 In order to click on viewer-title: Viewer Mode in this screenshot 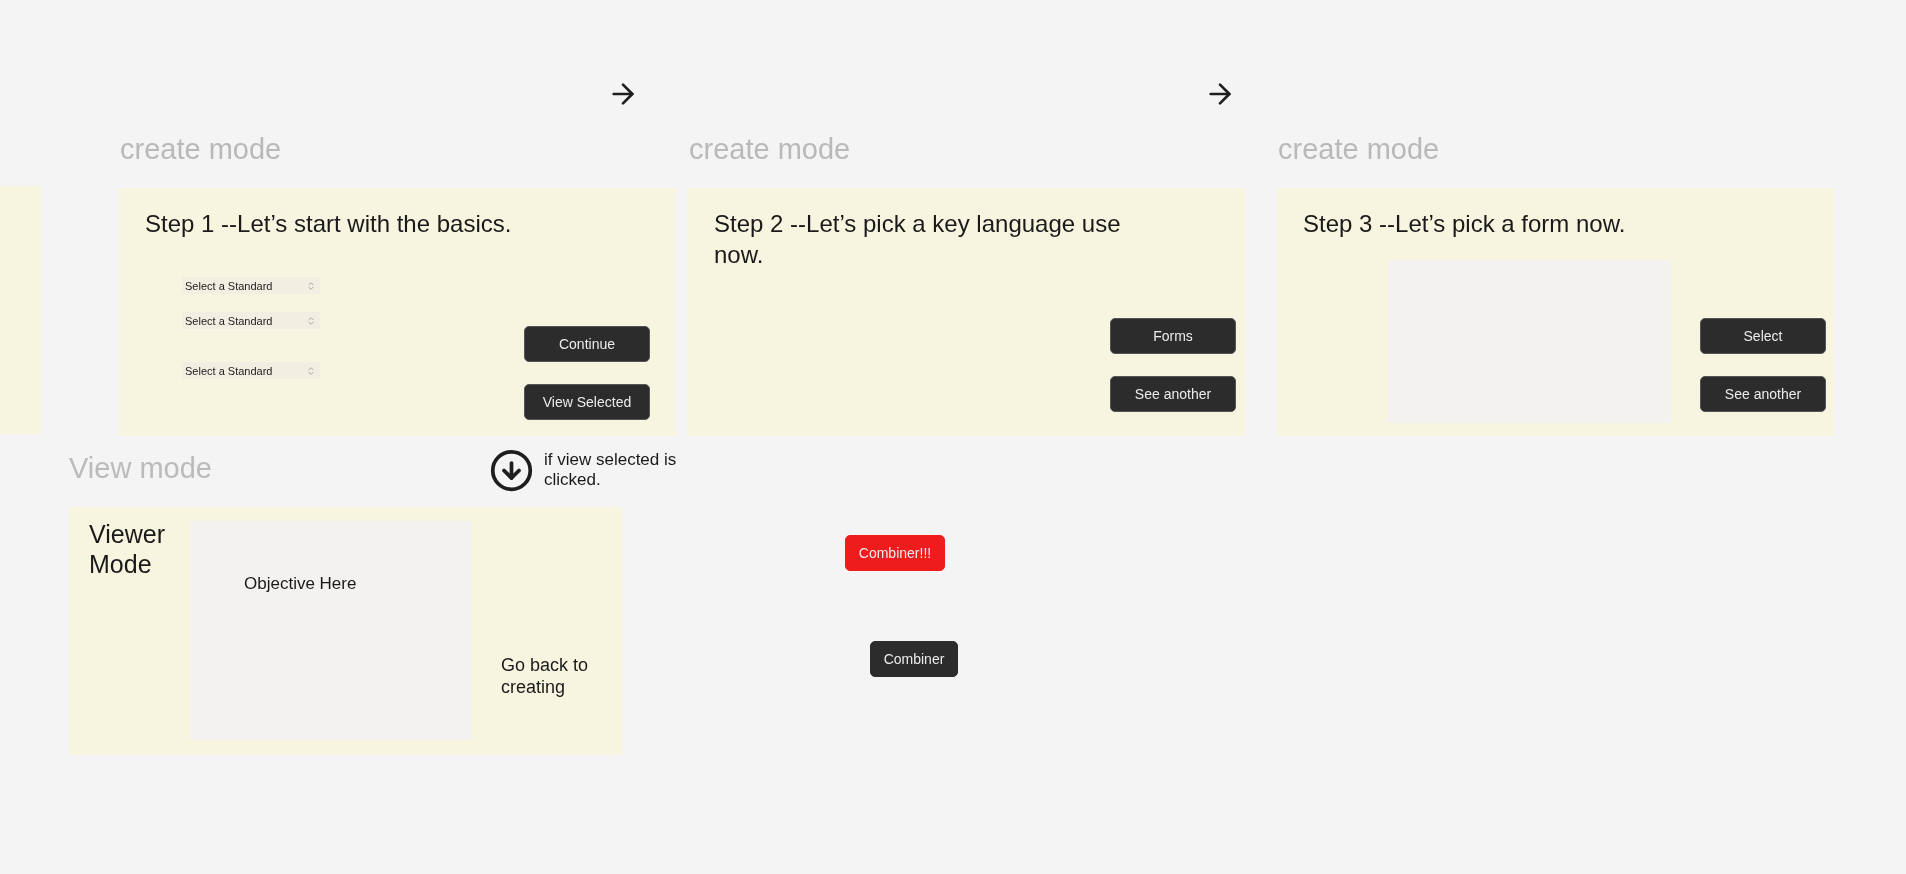, I will do `click(127, 549)`.